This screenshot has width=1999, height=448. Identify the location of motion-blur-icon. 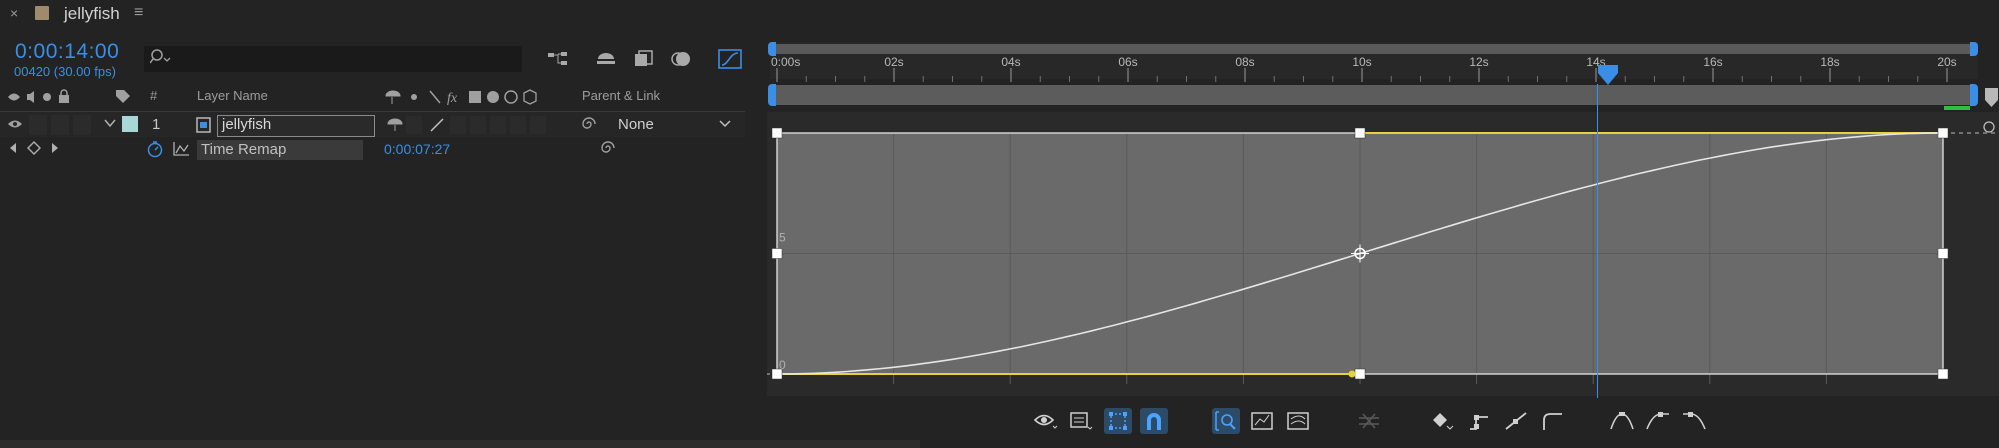
(682, 59).